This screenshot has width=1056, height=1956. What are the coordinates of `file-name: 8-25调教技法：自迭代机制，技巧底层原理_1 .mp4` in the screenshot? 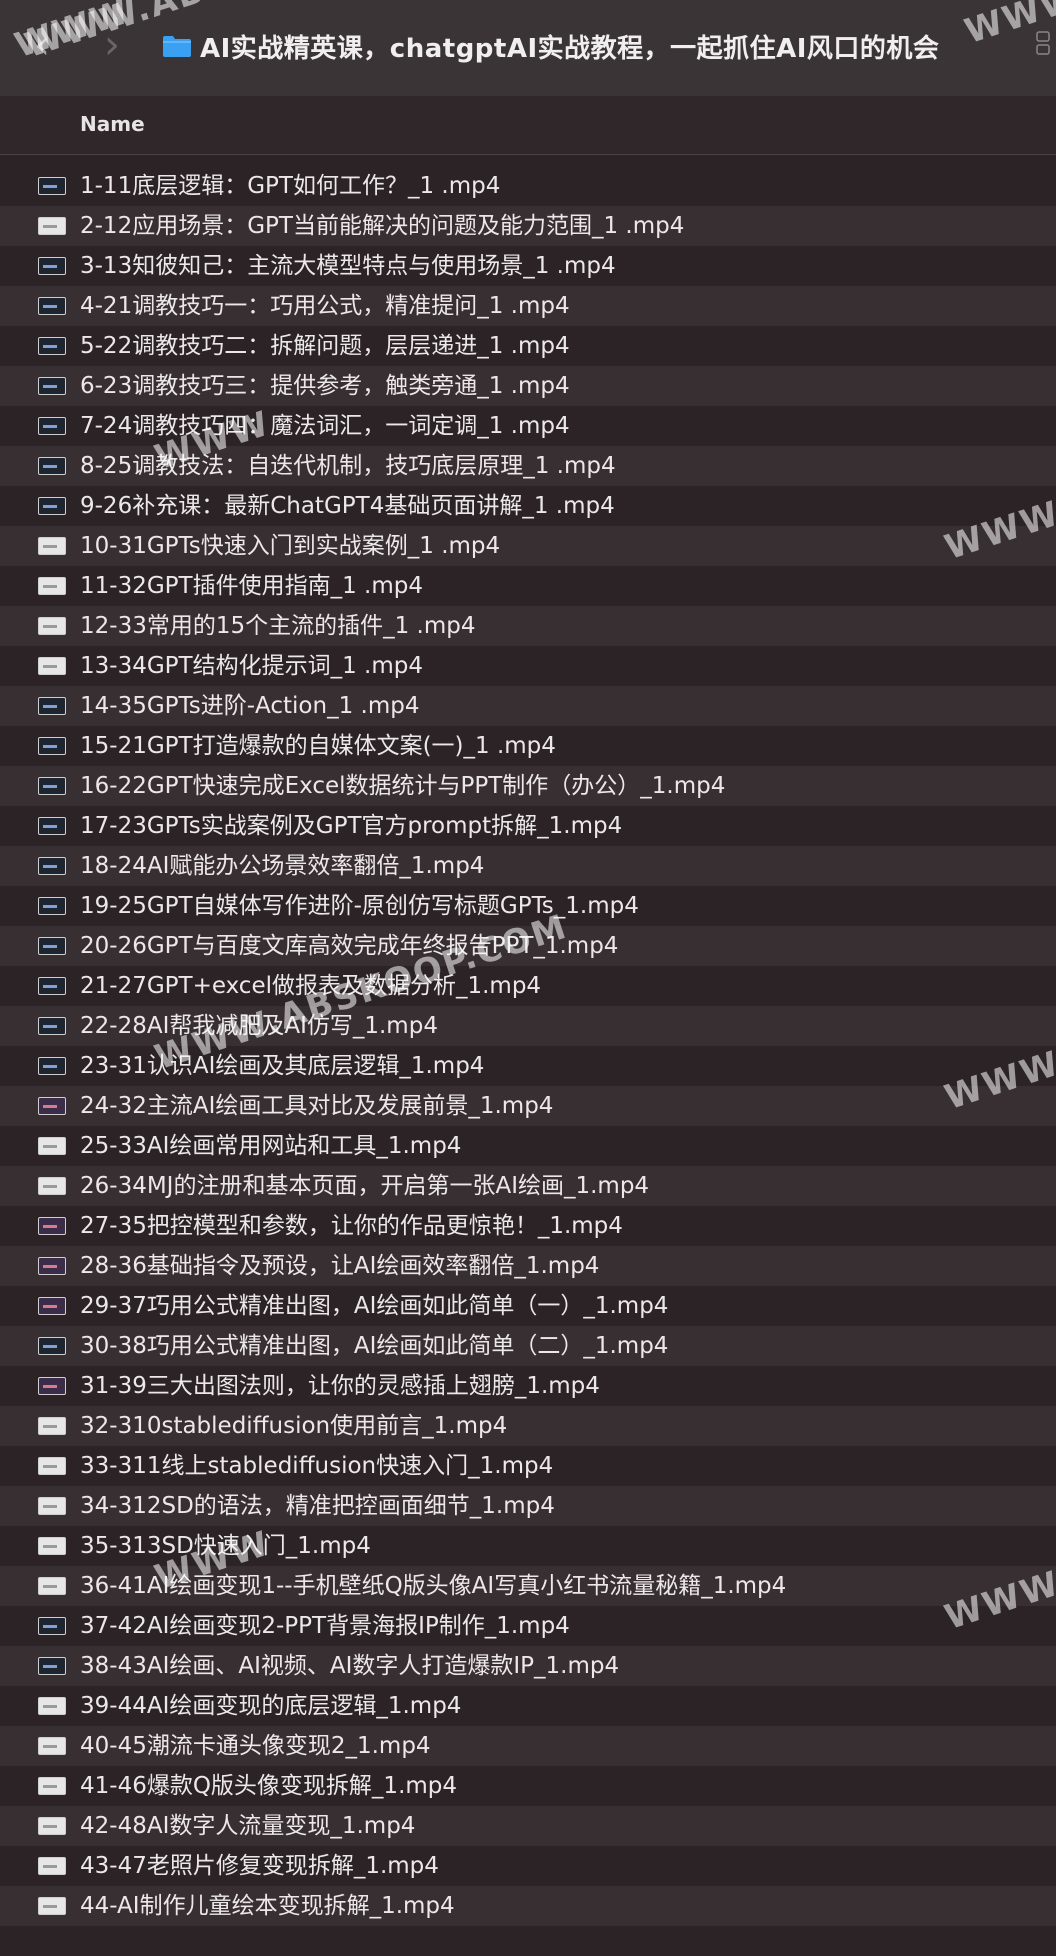 It's located at (348, 466).